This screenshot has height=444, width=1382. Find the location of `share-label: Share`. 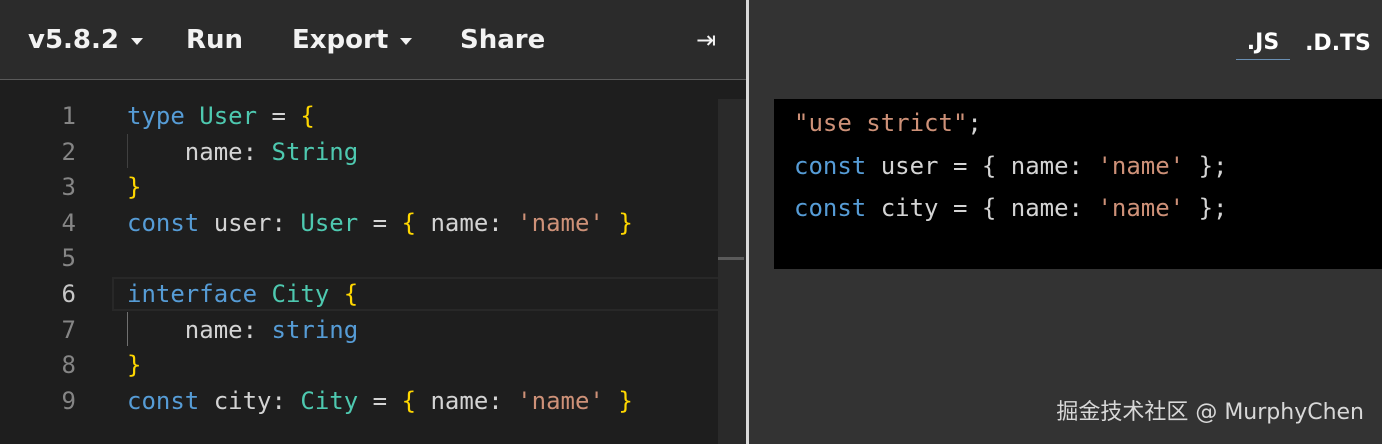

share-label: Share is located at coordinates (503, 40).